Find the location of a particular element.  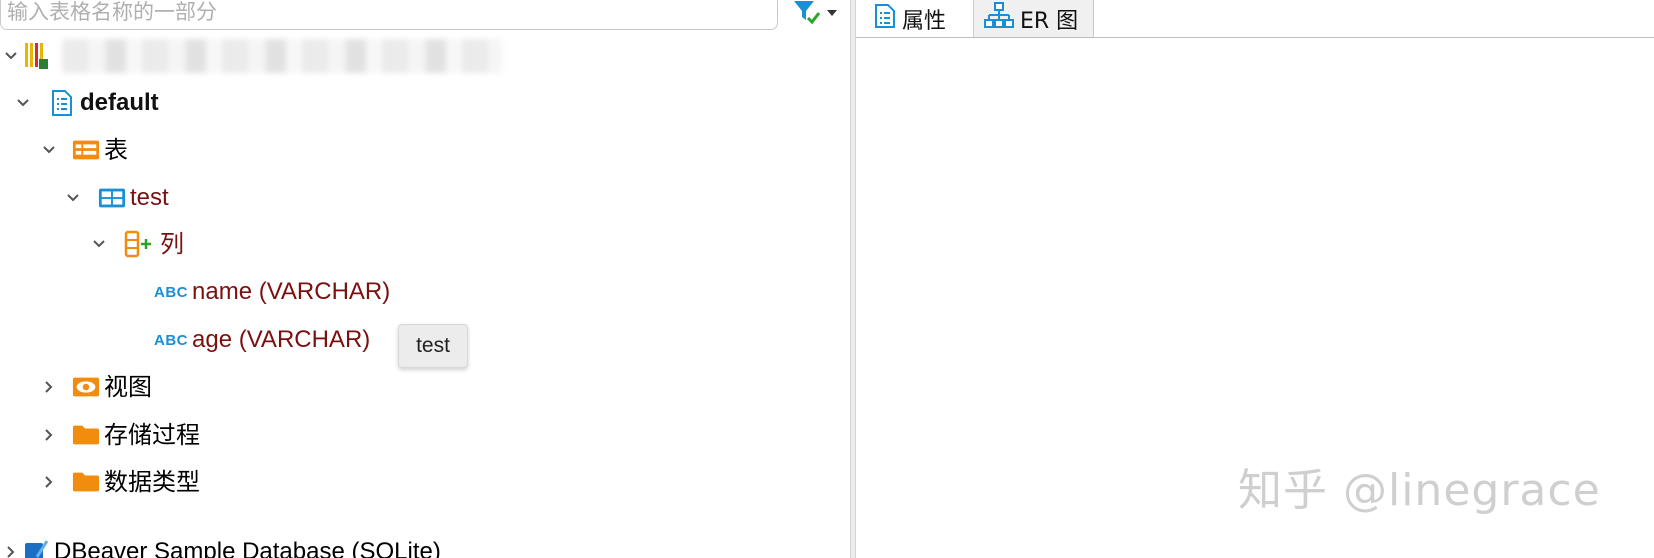

tree-item-columns-folder: 列 is located at coordinates (136, 244).